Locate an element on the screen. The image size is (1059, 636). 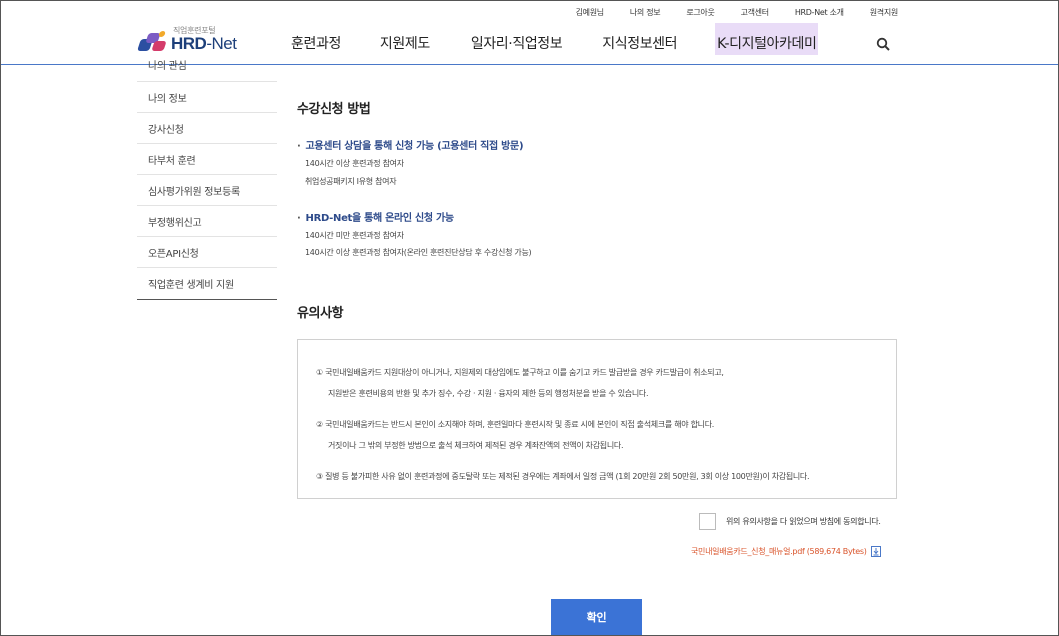
apply-group-title: 고용센터 상담을 통해 신청 가능 (고용센터 직접 방문) is located at coordinates (410, 144).